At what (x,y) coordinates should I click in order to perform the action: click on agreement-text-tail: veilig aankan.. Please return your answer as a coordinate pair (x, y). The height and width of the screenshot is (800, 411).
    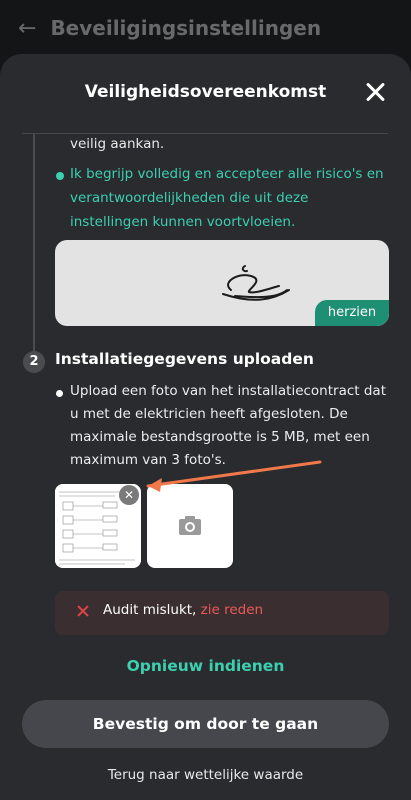
    Looking at the image, I should click on (117, 144).